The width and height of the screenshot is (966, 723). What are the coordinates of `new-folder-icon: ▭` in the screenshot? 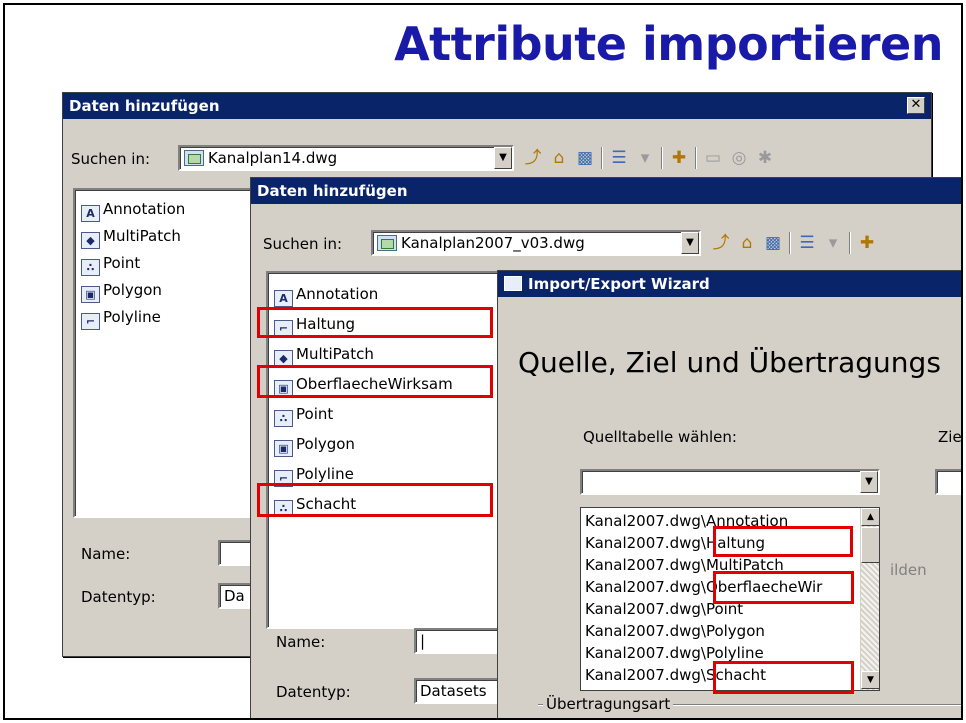 It's located at (713, 158).